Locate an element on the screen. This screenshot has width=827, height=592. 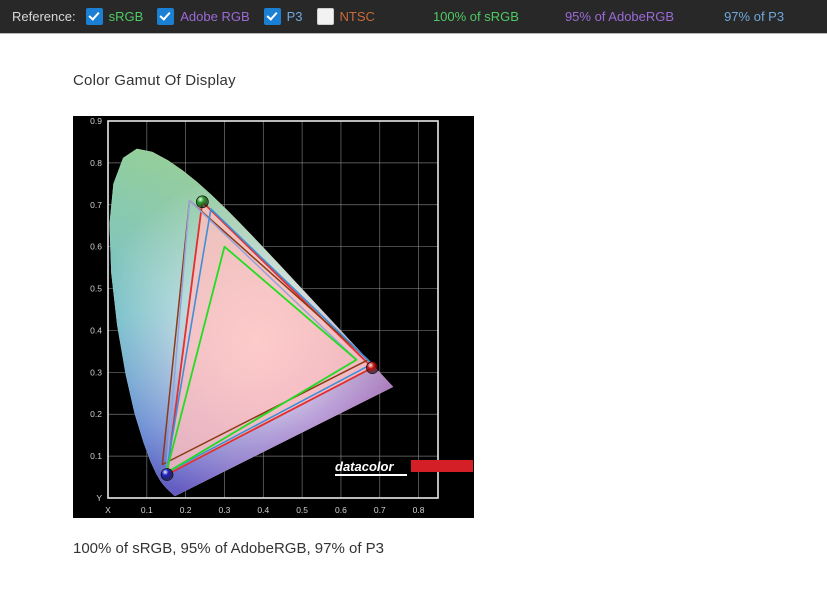
reference-option-adobergb: Adobe RGB is located at coordinates (203, 16).